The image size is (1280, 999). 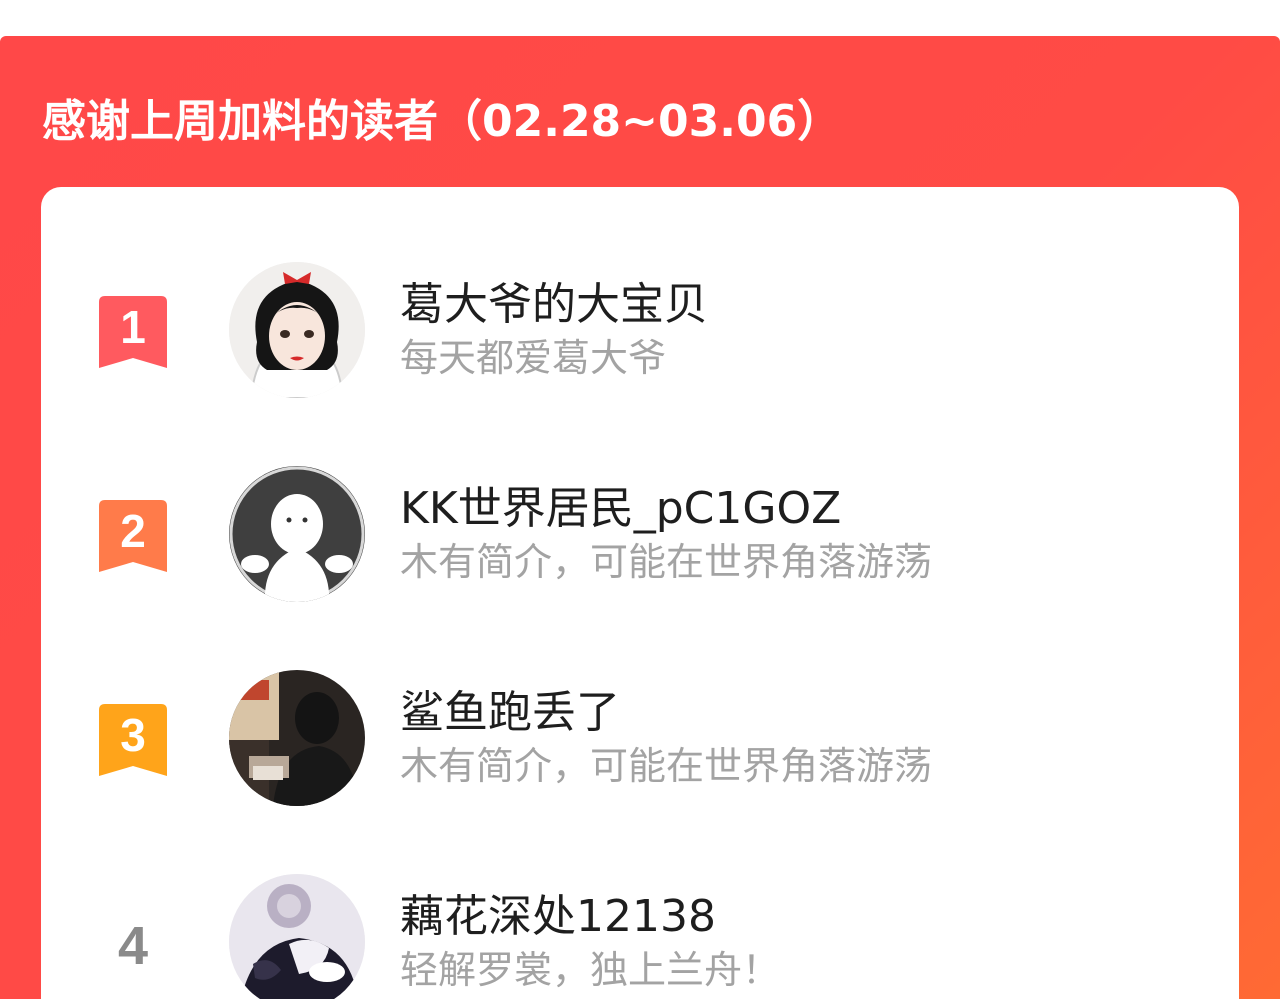 I want to click on anime-photo-avatar-icon, so click(x=297, y=936).